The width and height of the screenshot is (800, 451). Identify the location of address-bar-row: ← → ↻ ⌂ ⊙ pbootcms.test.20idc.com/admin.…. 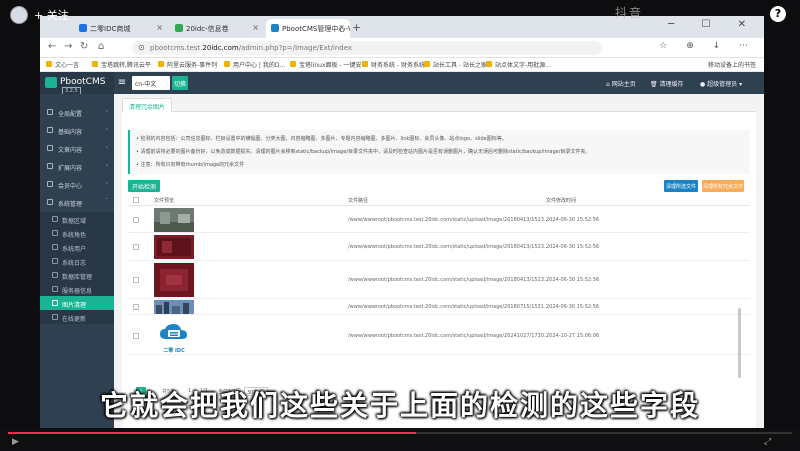
(402, 48).